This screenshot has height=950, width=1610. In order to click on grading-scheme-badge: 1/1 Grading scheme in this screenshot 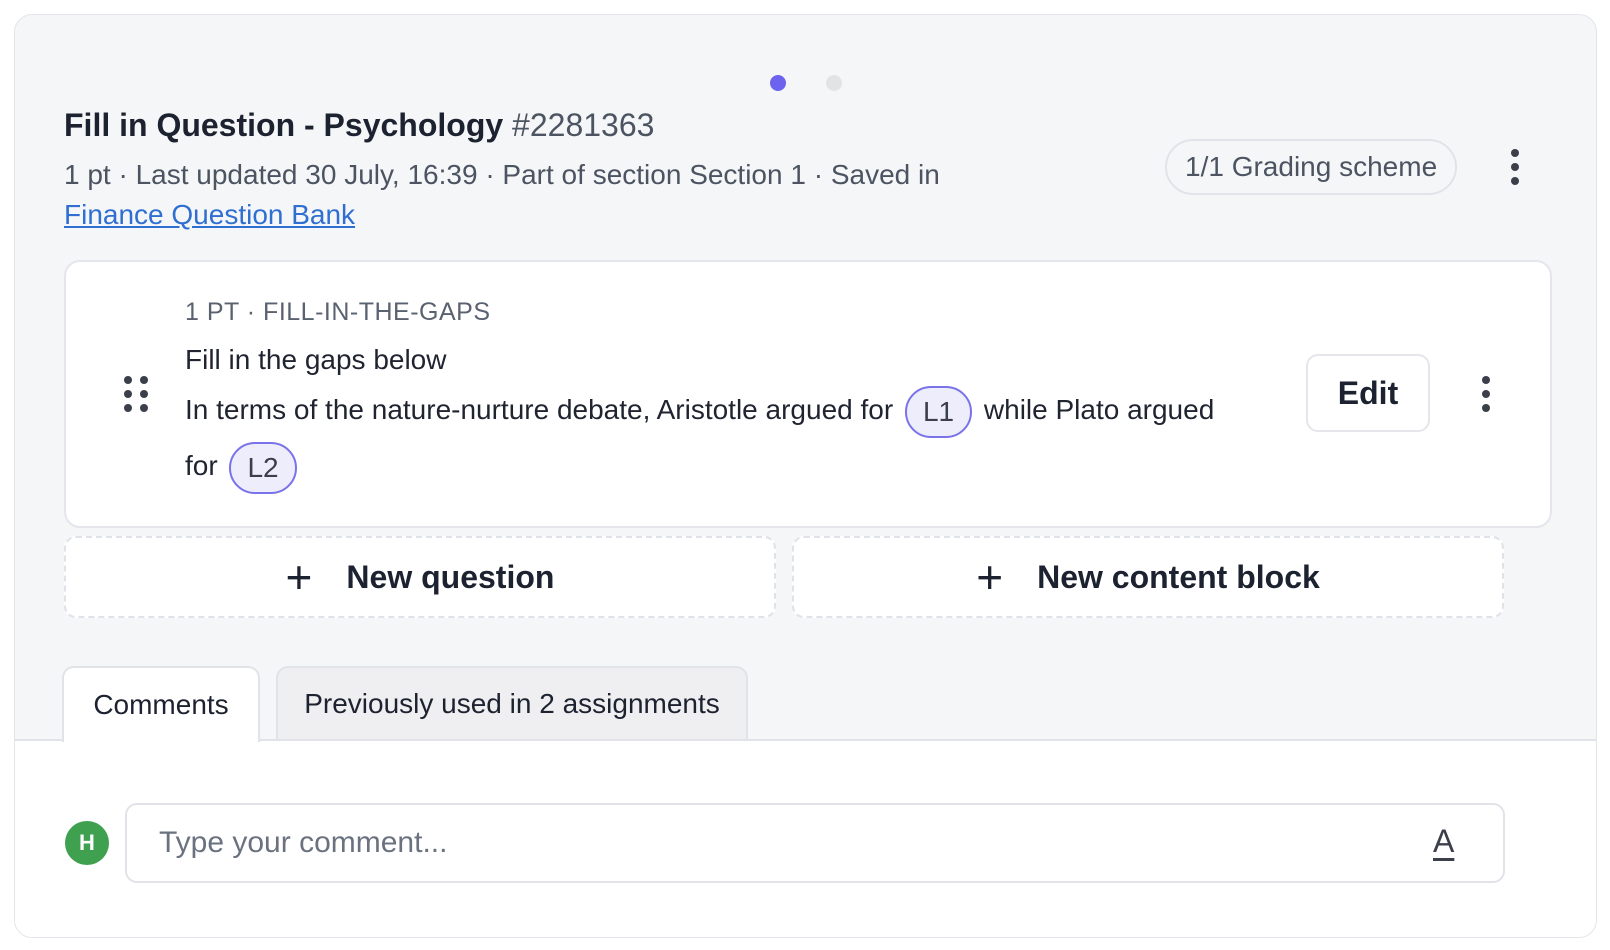, I will do `click(1311, 167)`.